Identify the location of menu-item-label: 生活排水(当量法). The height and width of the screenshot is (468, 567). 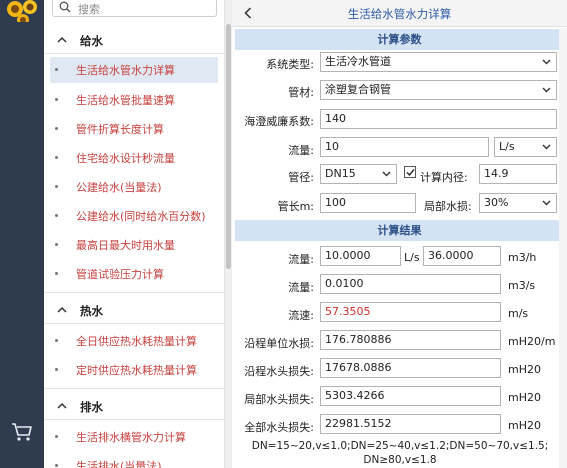
(119, 464).